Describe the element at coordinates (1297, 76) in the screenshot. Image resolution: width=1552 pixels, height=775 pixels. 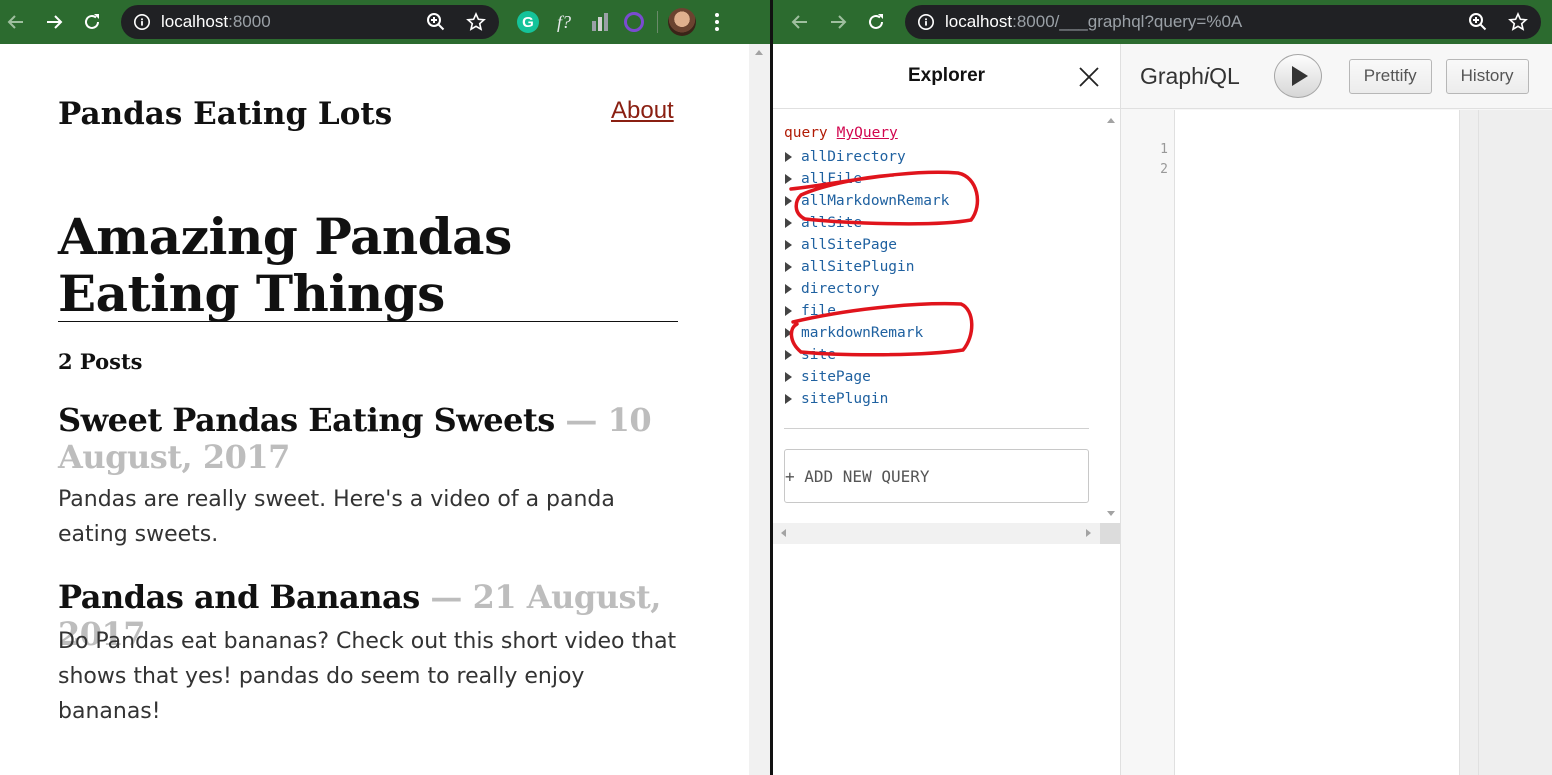
I see `execute-query-button` at that location.